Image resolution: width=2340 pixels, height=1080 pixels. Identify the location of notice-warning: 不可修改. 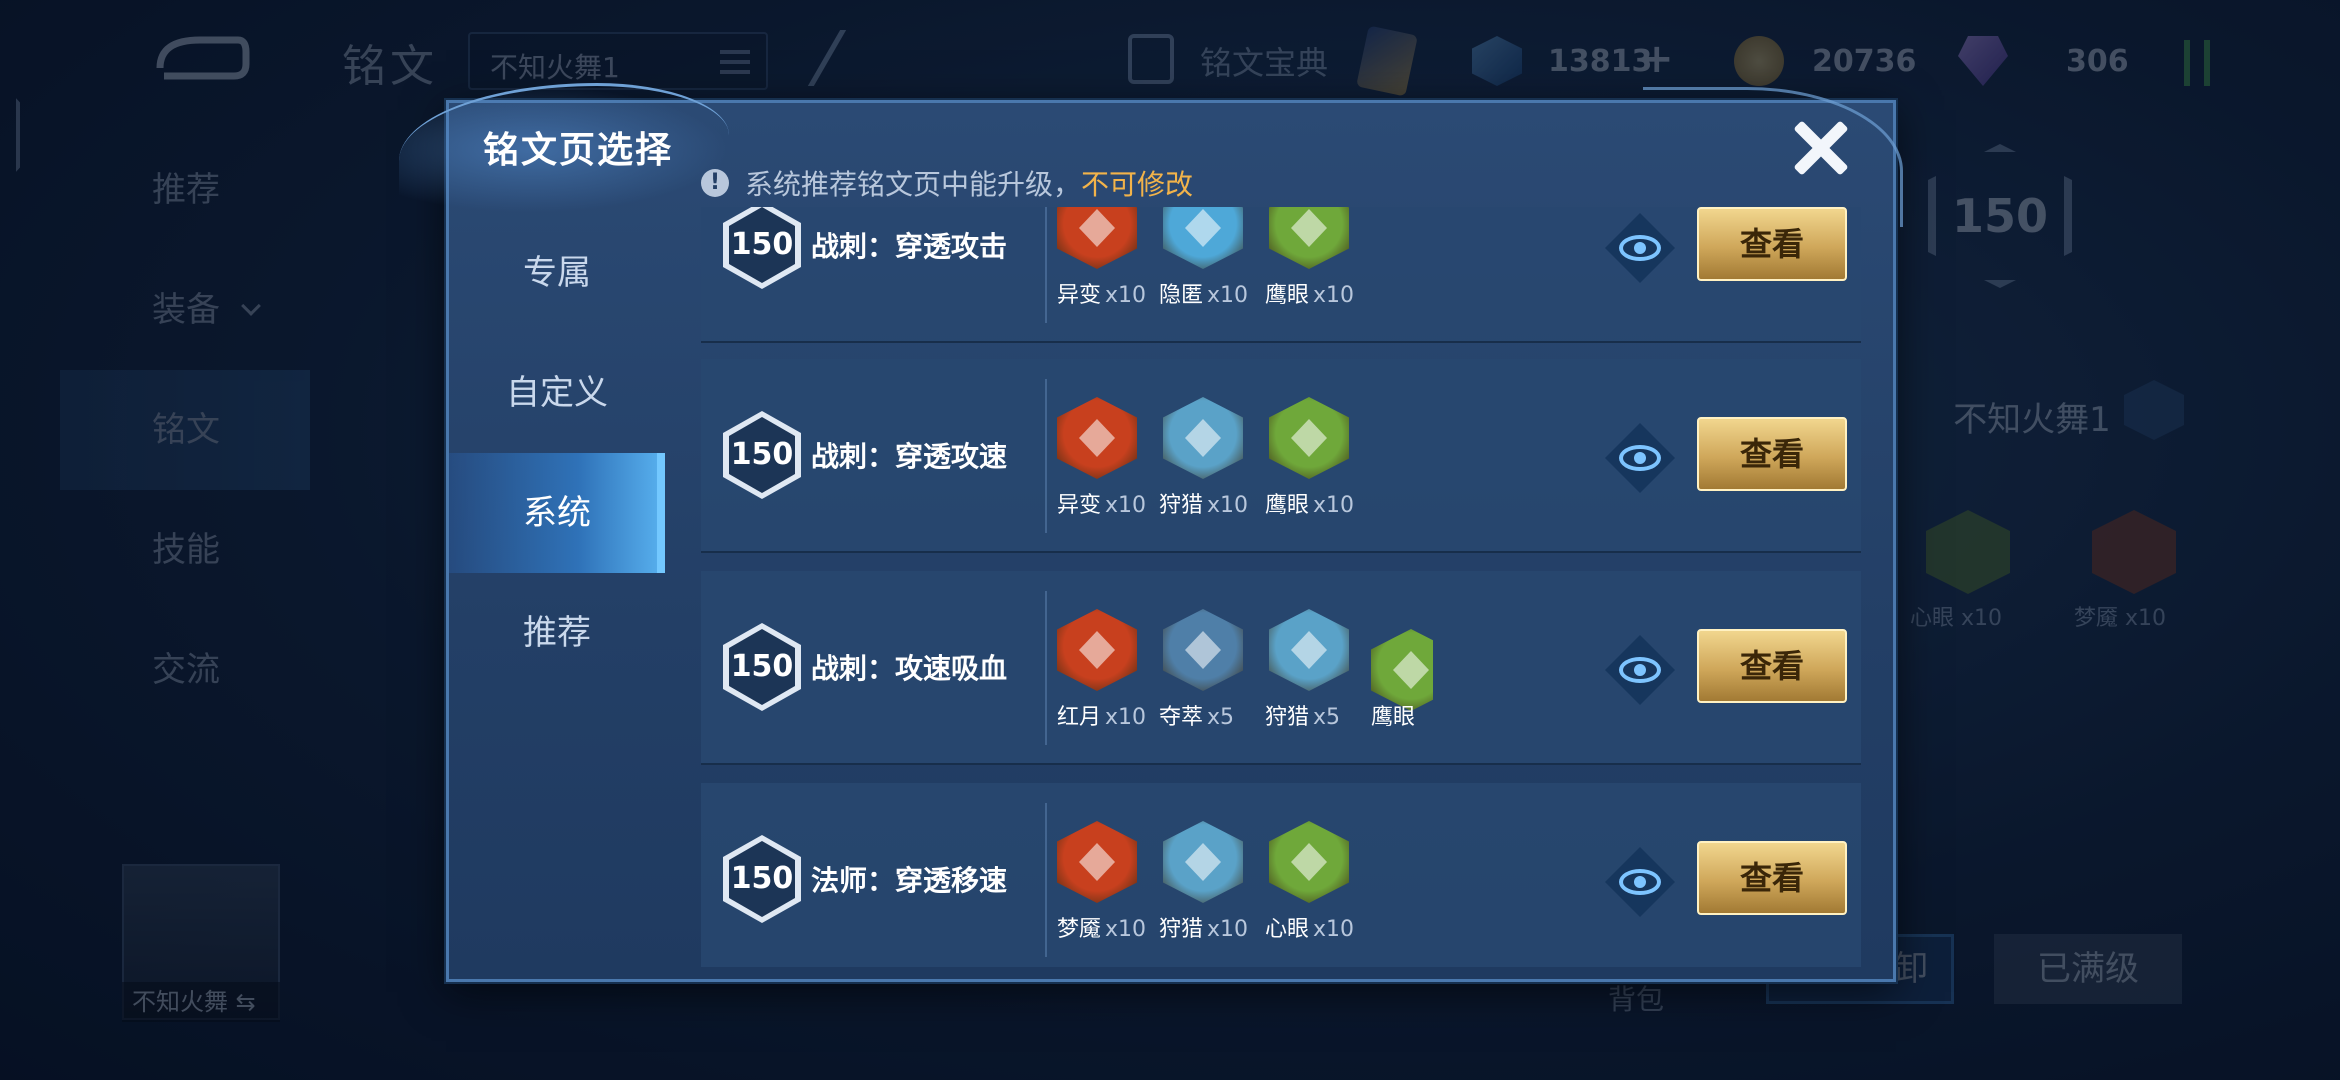
(1137, 184).